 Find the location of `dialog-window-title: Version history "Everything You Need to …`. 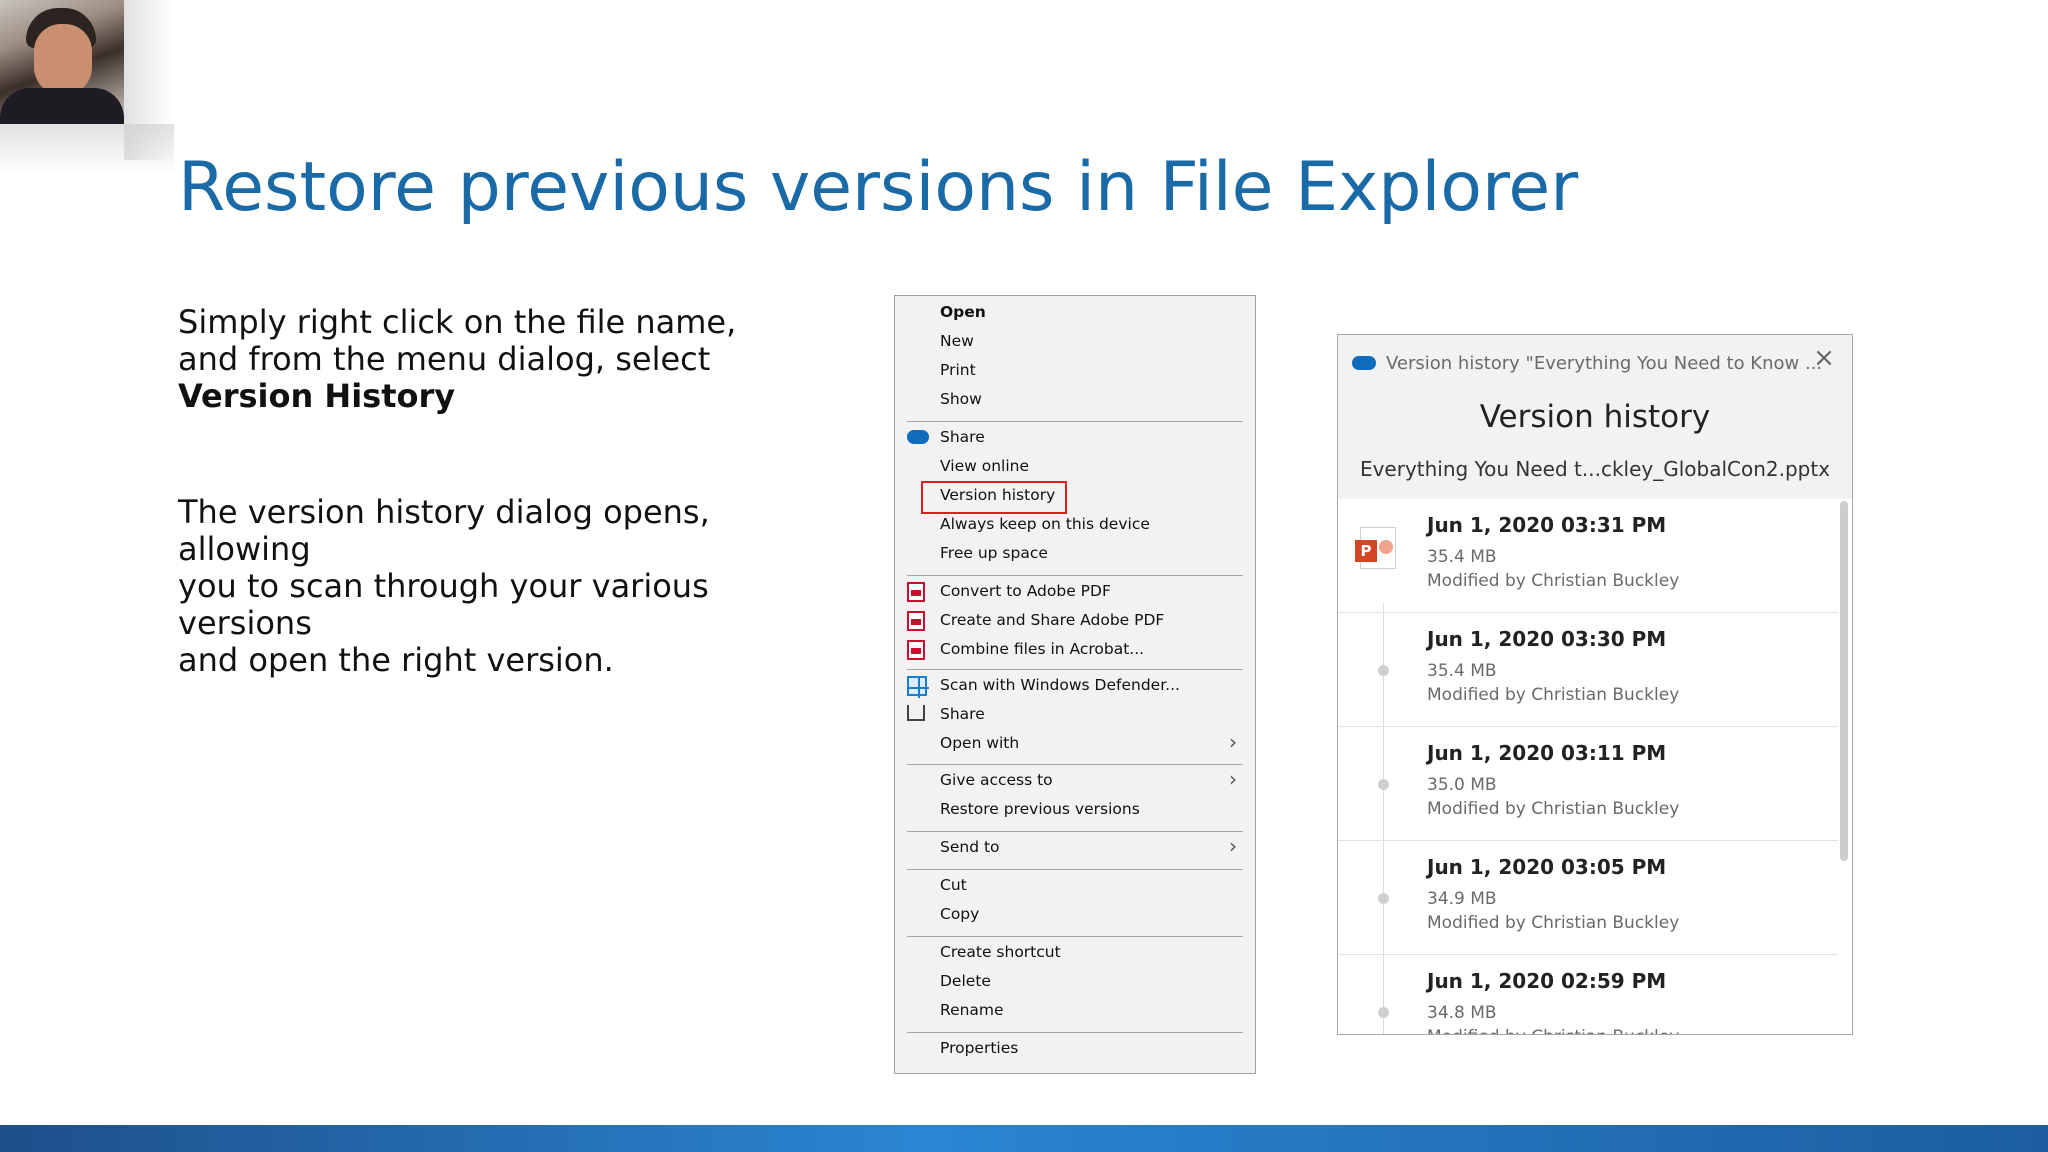

dialog-window-title: Version history "Everything You Need to … is located at coordinates (1604, 363).